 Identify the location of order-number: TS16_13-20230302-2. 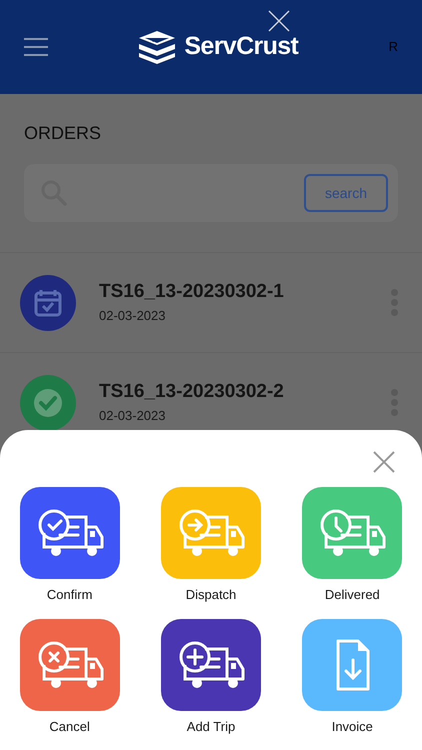
(192, 392).